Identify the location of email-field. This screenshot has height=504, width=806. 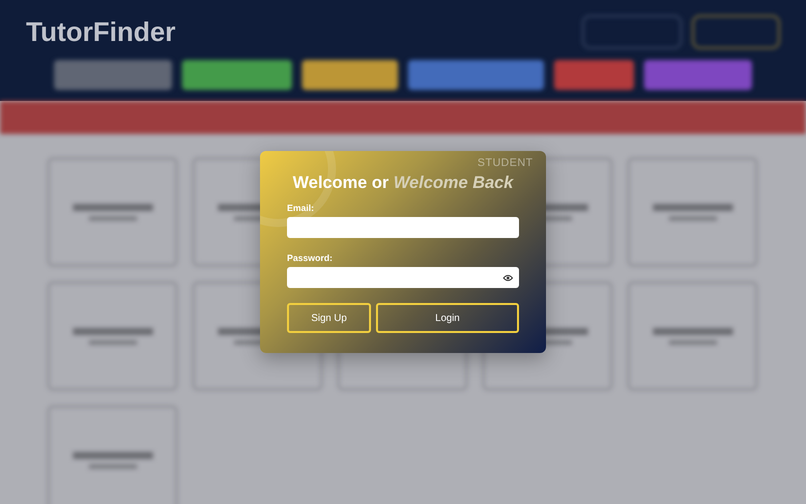
(403, 227).